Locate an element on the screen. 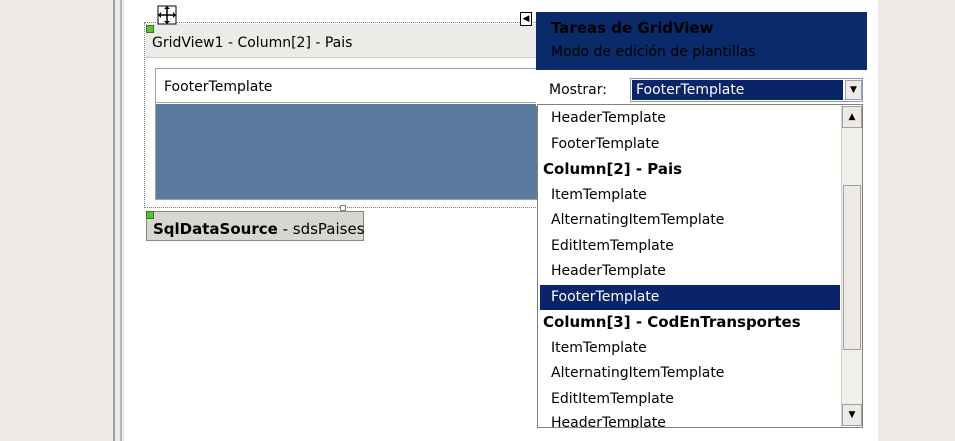  gridview-title: GridView1 - Column[2] - Pais is located at coordinates (252, 43).